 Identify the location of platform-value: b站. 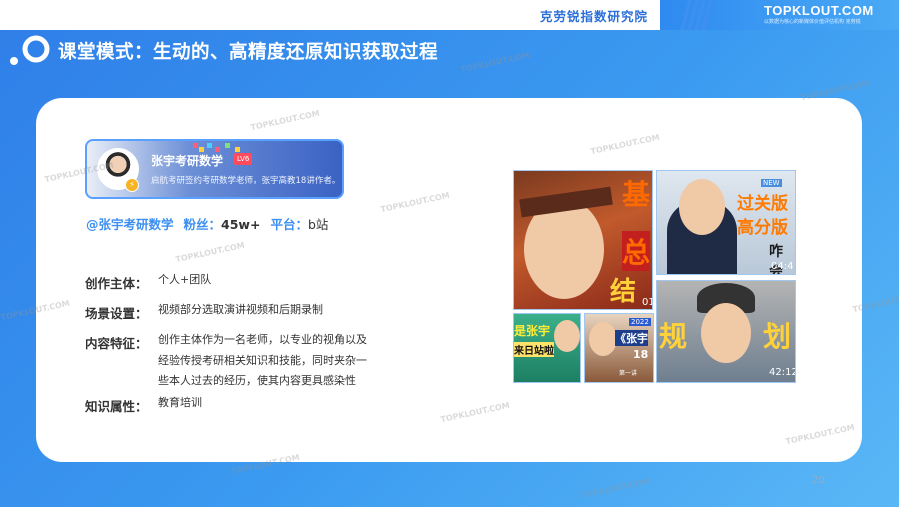
(318, 224).